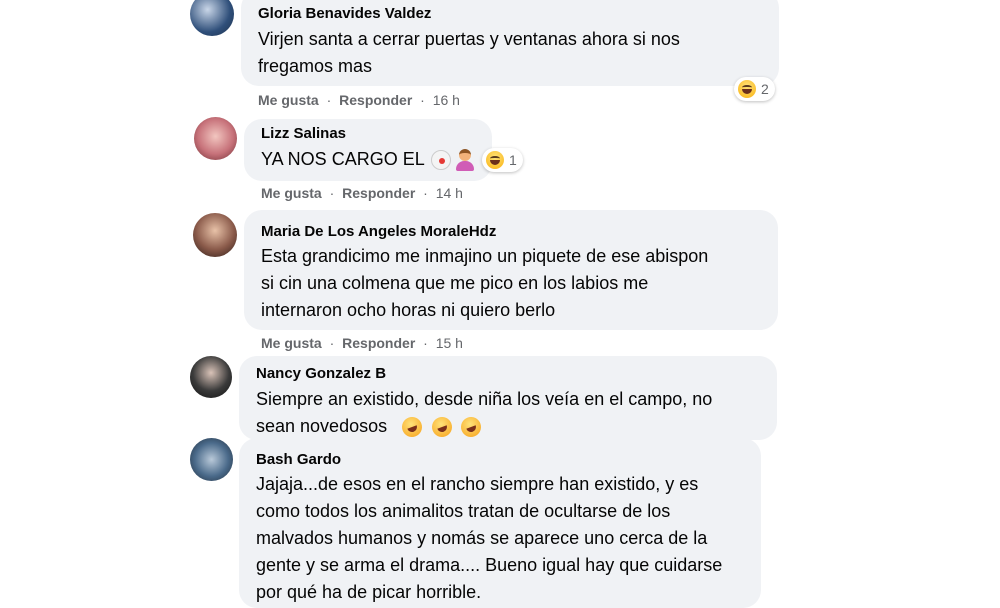 This screenshot has width=1000, height=608. I want to click on comment-author: Gloria Benavides Valdez, so click(344, 13).